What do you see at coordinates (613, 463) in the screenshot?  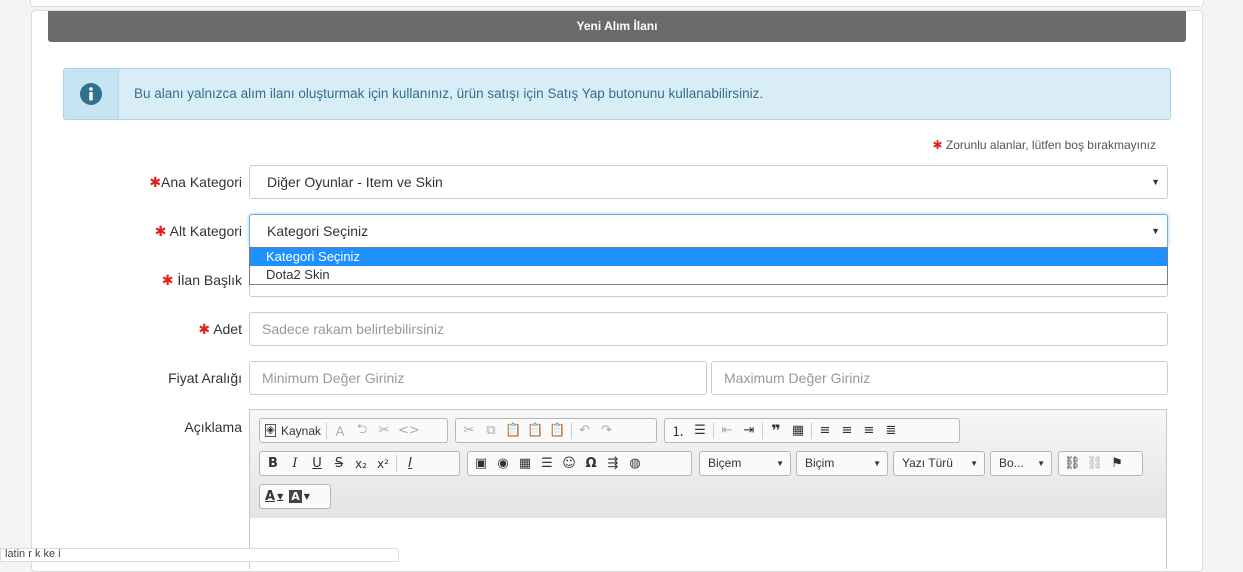 I see `page-break-icon: ⇶` at bounding box center [613, 463].